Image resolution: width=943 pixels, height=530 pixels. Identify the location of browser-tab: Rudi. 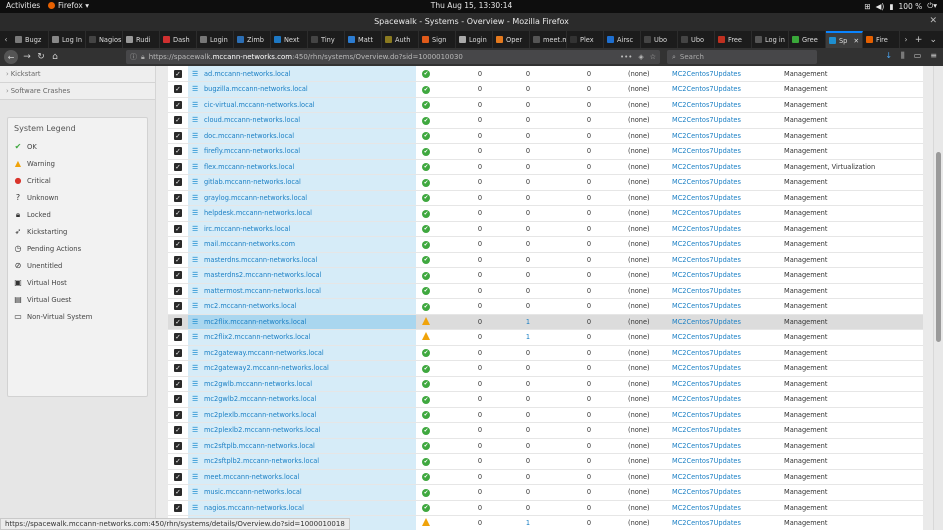
(141, 39).